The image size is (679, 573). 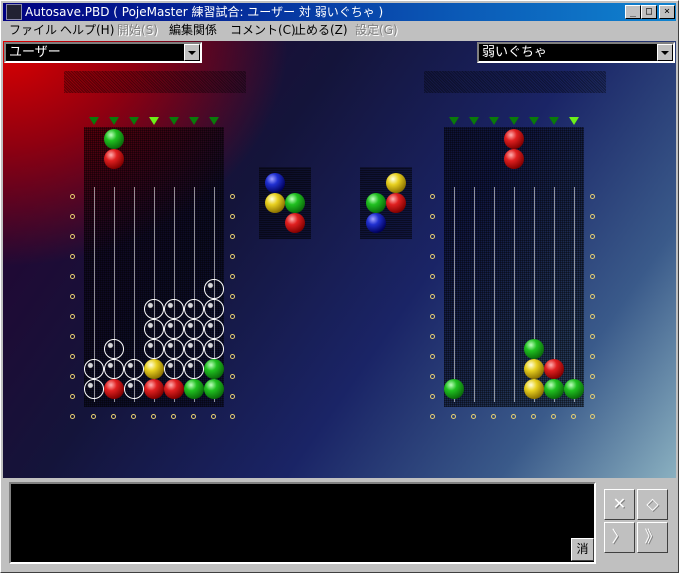 What do you see at coordinates (87, 30) in the screenshot?
I see `menu-help: ヘルプ(H)` at bounding box center [87, 30].